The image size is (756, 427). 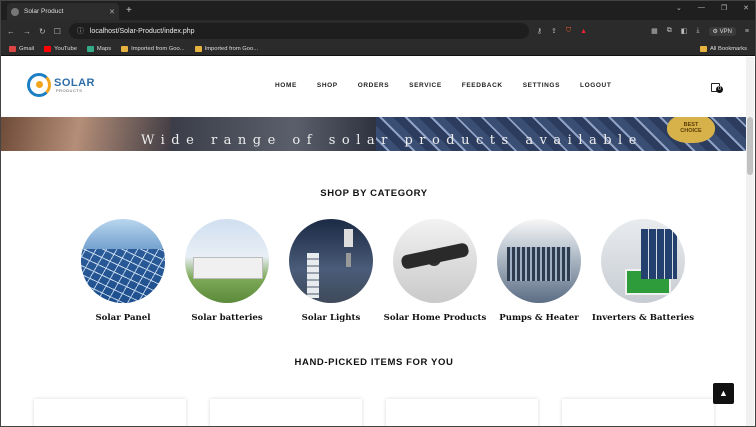 What do you see at coordinates (697, 31) in the screenshot?
I see `downloads-icon: ⤓` at bounding box center [697, 31].